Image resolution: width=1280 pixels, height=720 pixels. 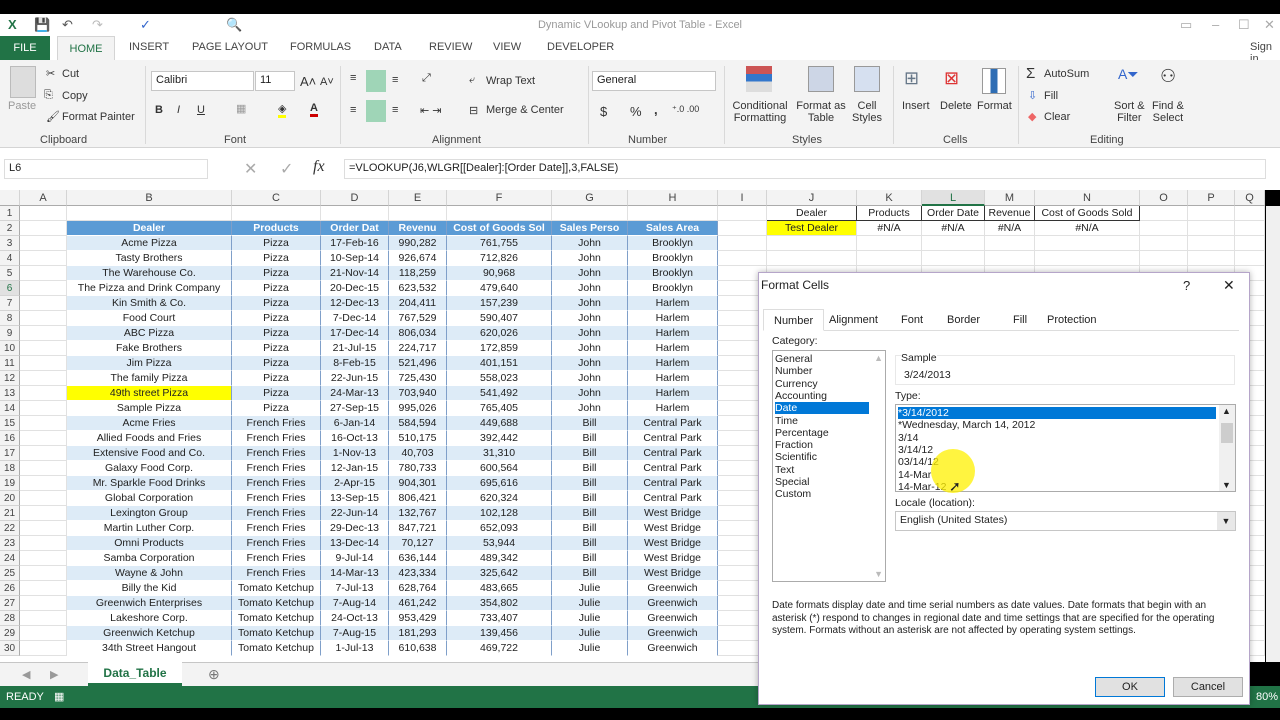 I want to click on table-cell: Wayne & John, so click(x=149, y=573).